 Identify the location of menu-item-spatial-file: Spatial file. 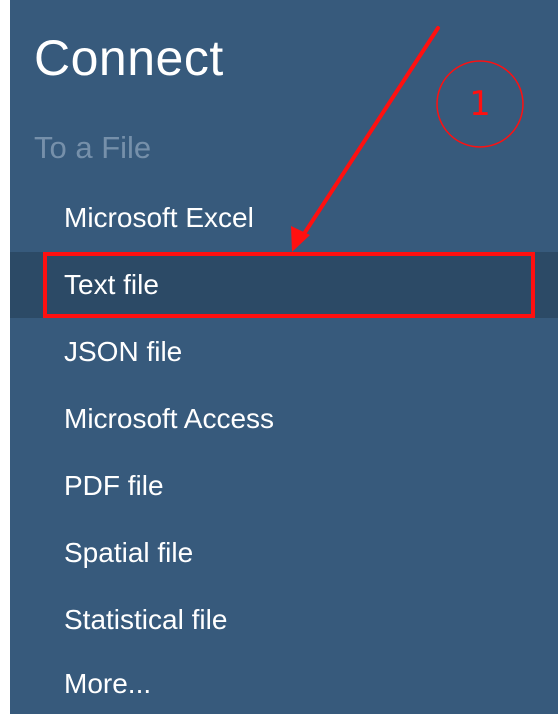
(284, 553).